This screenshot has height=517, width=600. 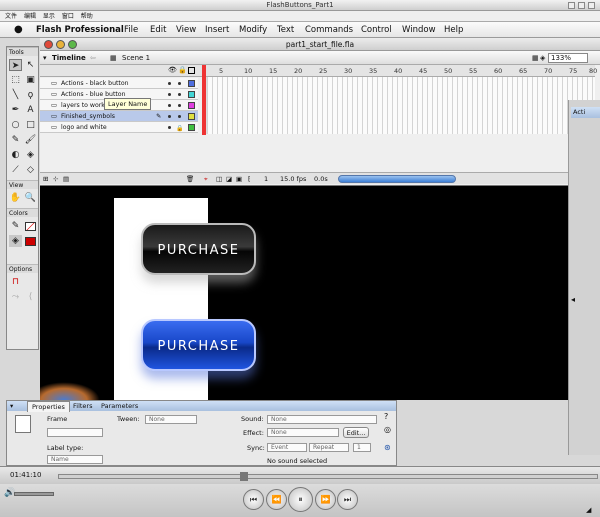 What do you see at coordinates (136, 58) in the screenshot?
I see `scene-name: Scene 1` at bounding box center [136, 58].